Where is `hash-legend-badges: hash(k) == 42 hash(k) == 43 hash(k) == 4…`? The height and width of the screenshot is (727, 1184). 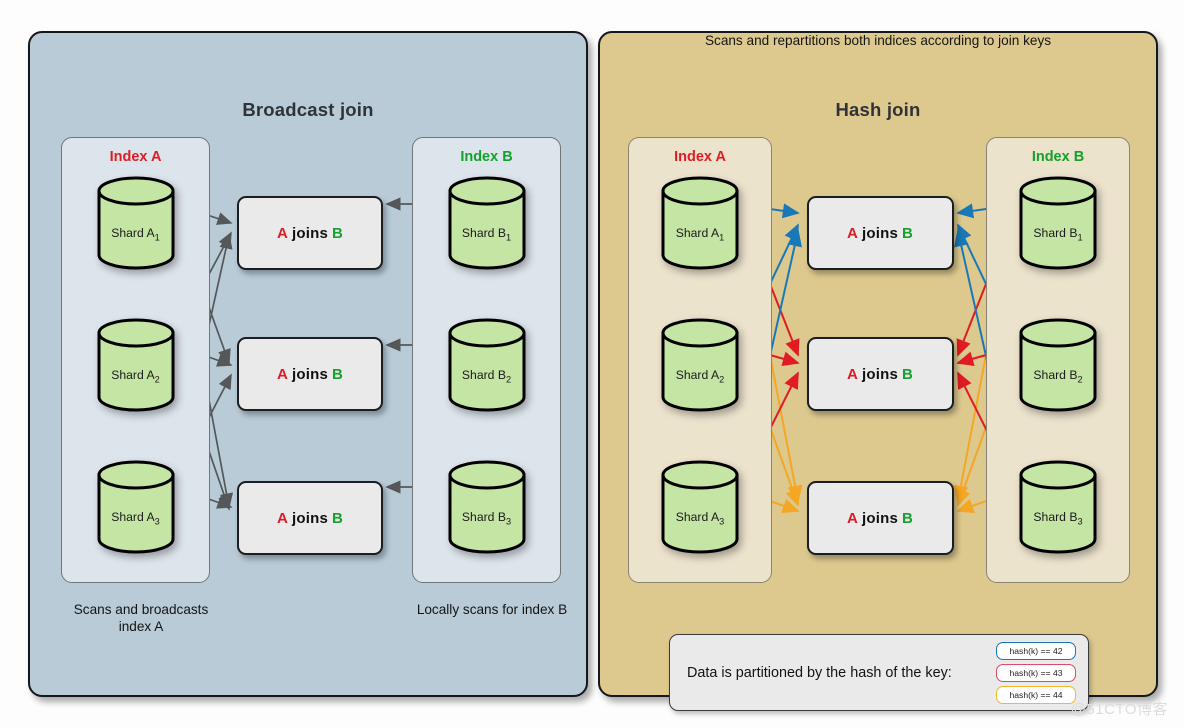
hash-legend-badges: hash(k) == 42 hash(k) == 43 hash(k) == 4… is located at coordinates (1042, 672).